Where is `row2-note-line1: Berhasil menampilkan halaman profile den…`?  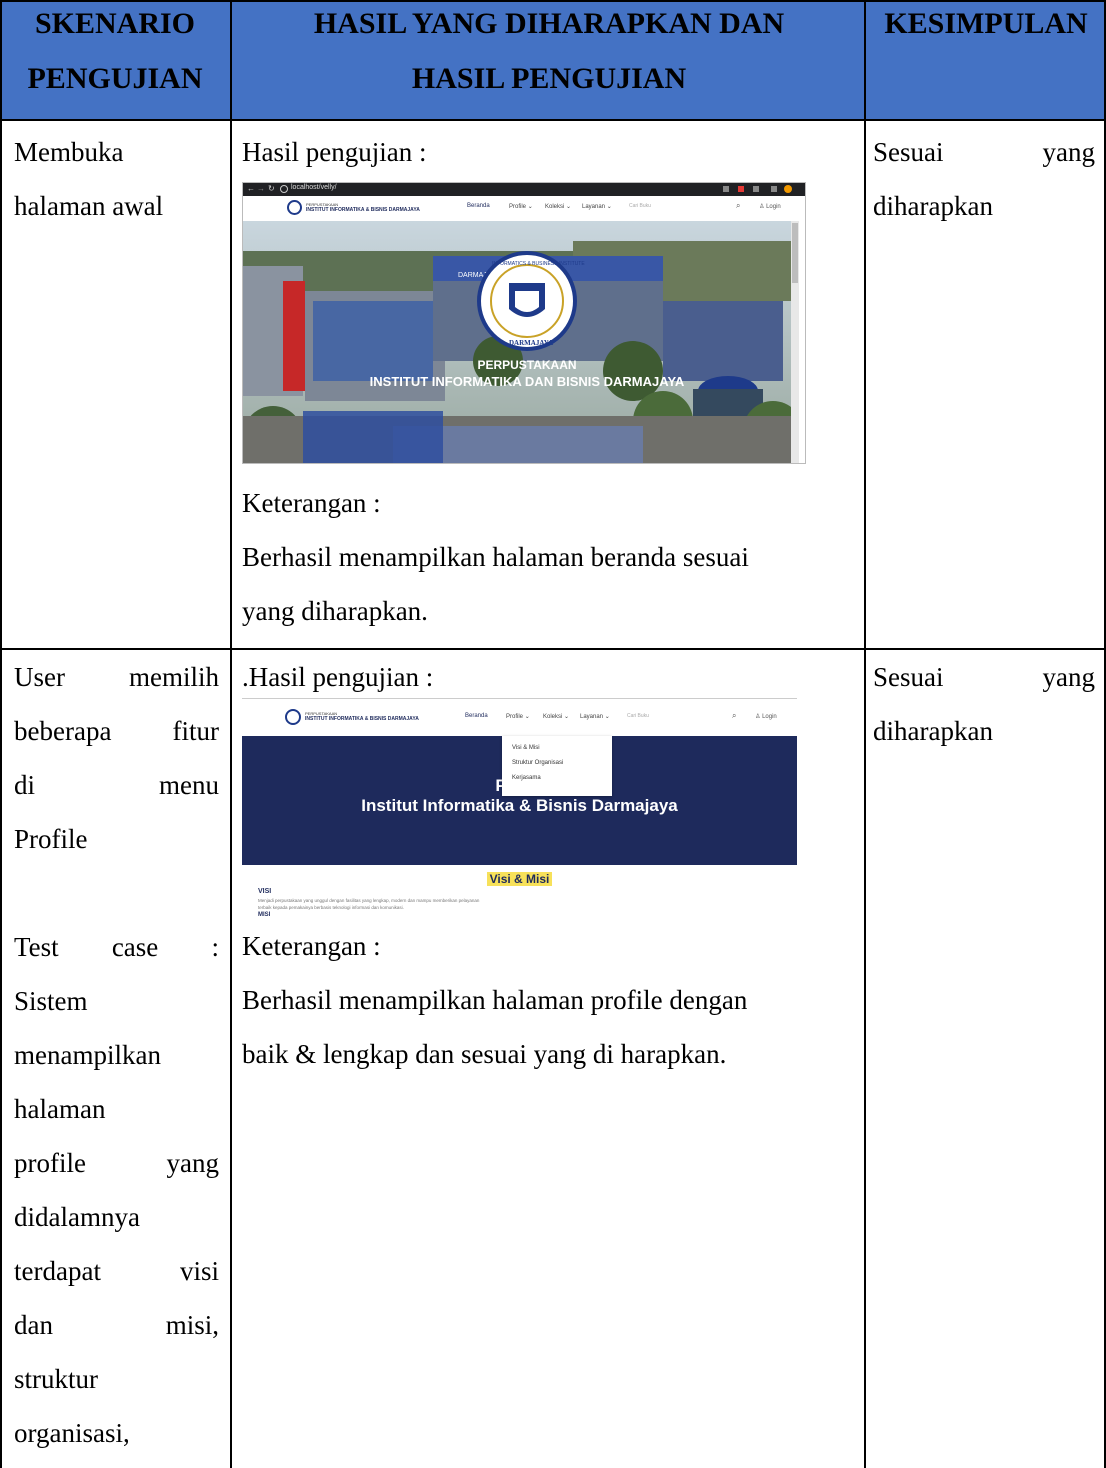 row2-note-line1: Berhasil menampilkan halaman profile den… is located at coordinates (495, 1000).